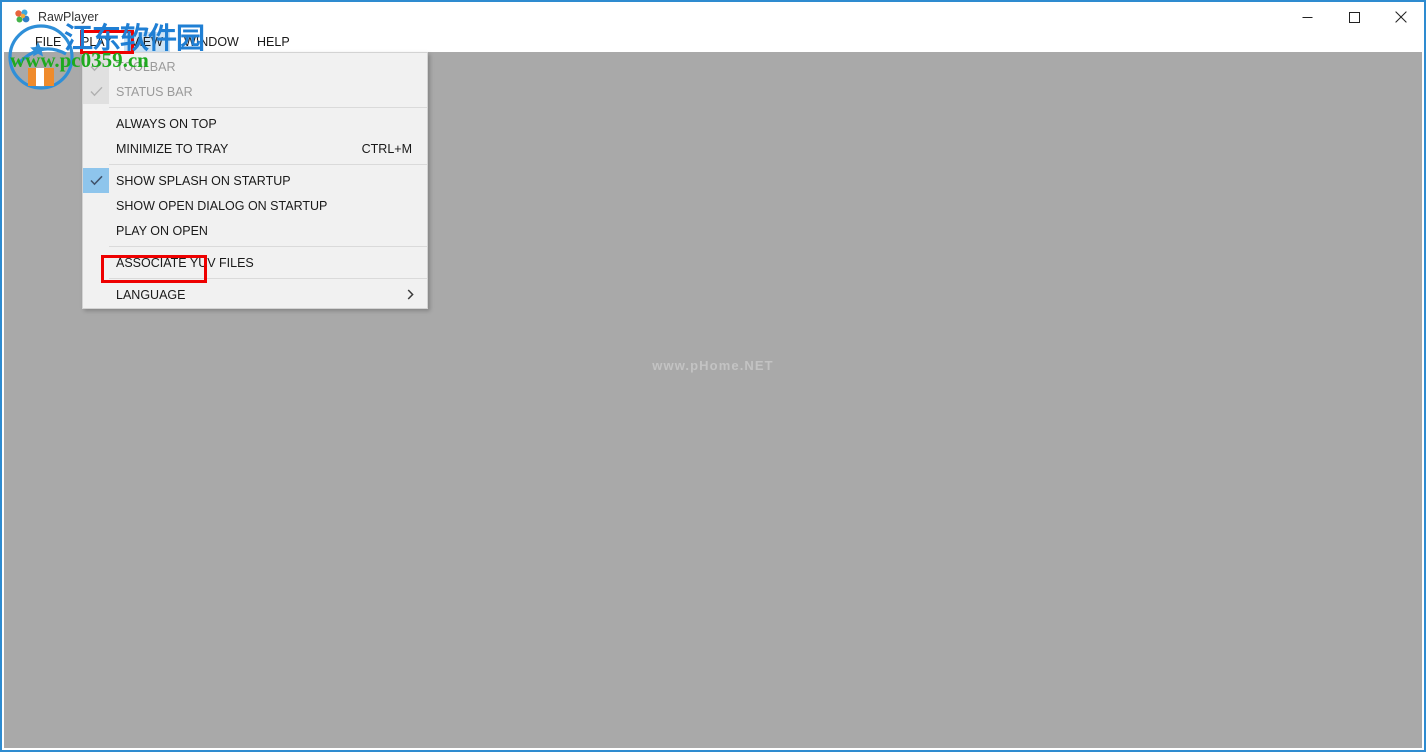  I want to click on menubar-item-help: HELP, so click(273, 42).